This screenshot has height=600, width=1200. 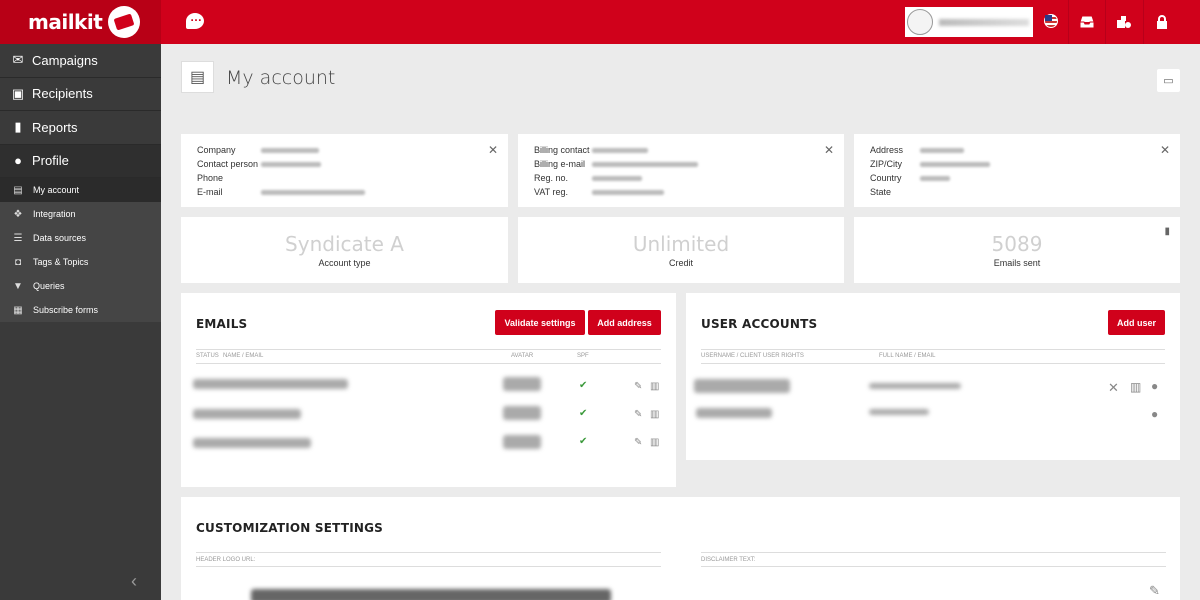 What do you see at coordinates (55, 127) in the screenshot?
I see `sidebar-item-label: Reports` at bounding box center [55, 127].